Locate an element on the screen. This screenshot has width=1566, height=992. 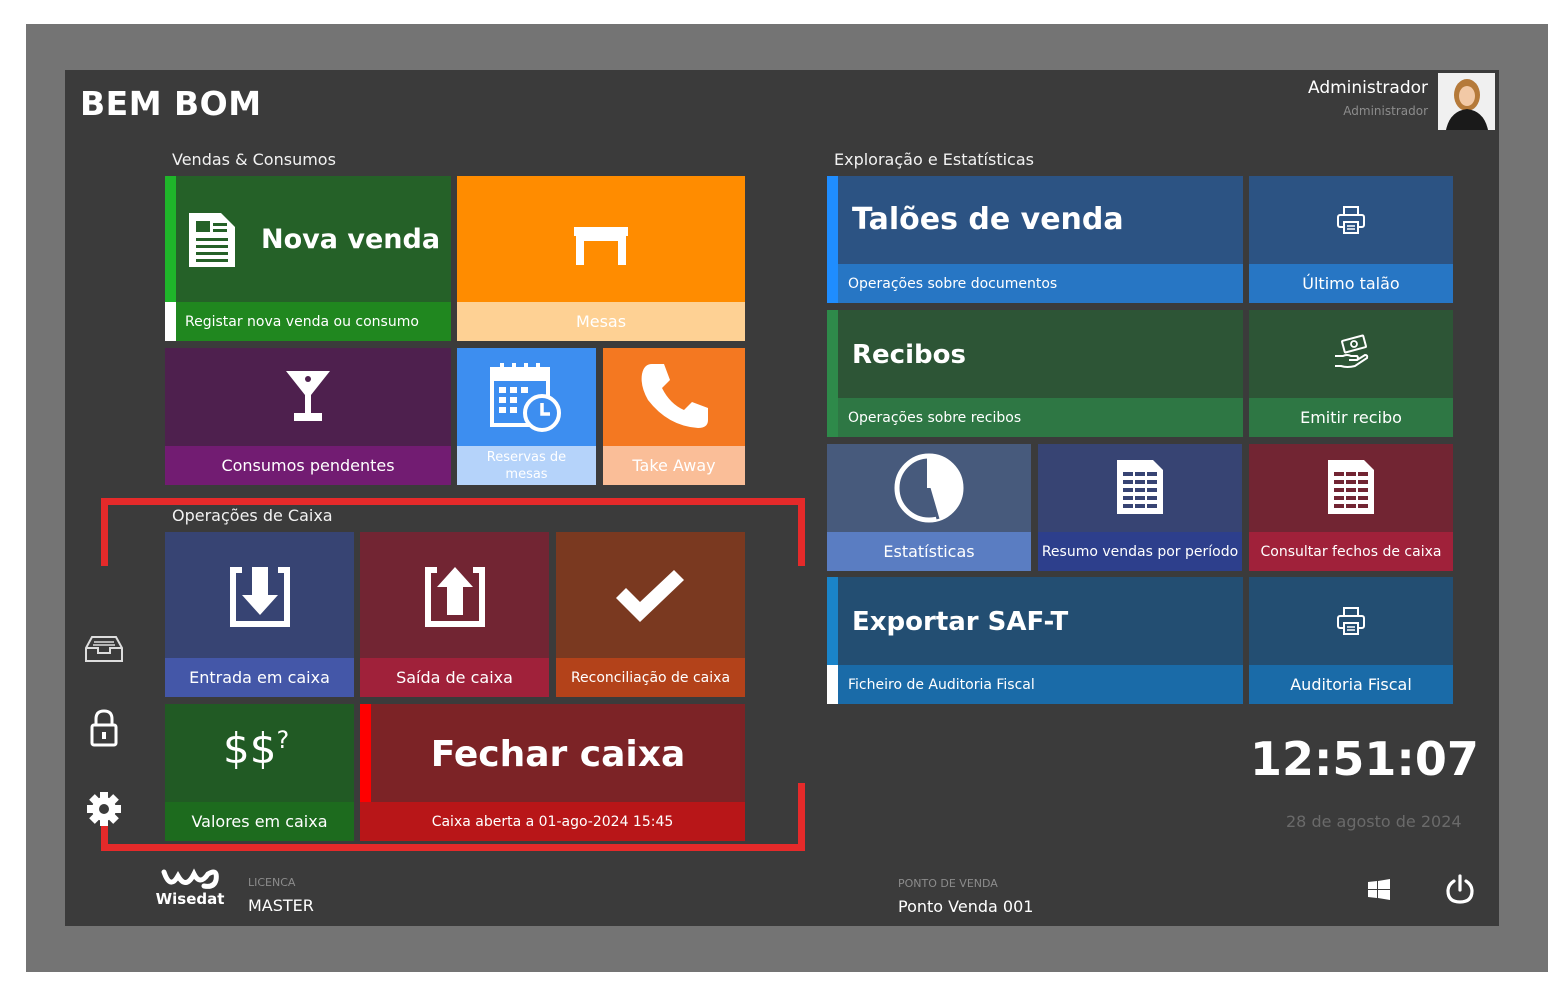
cocktail-icon is located at coordinates (308, 395).